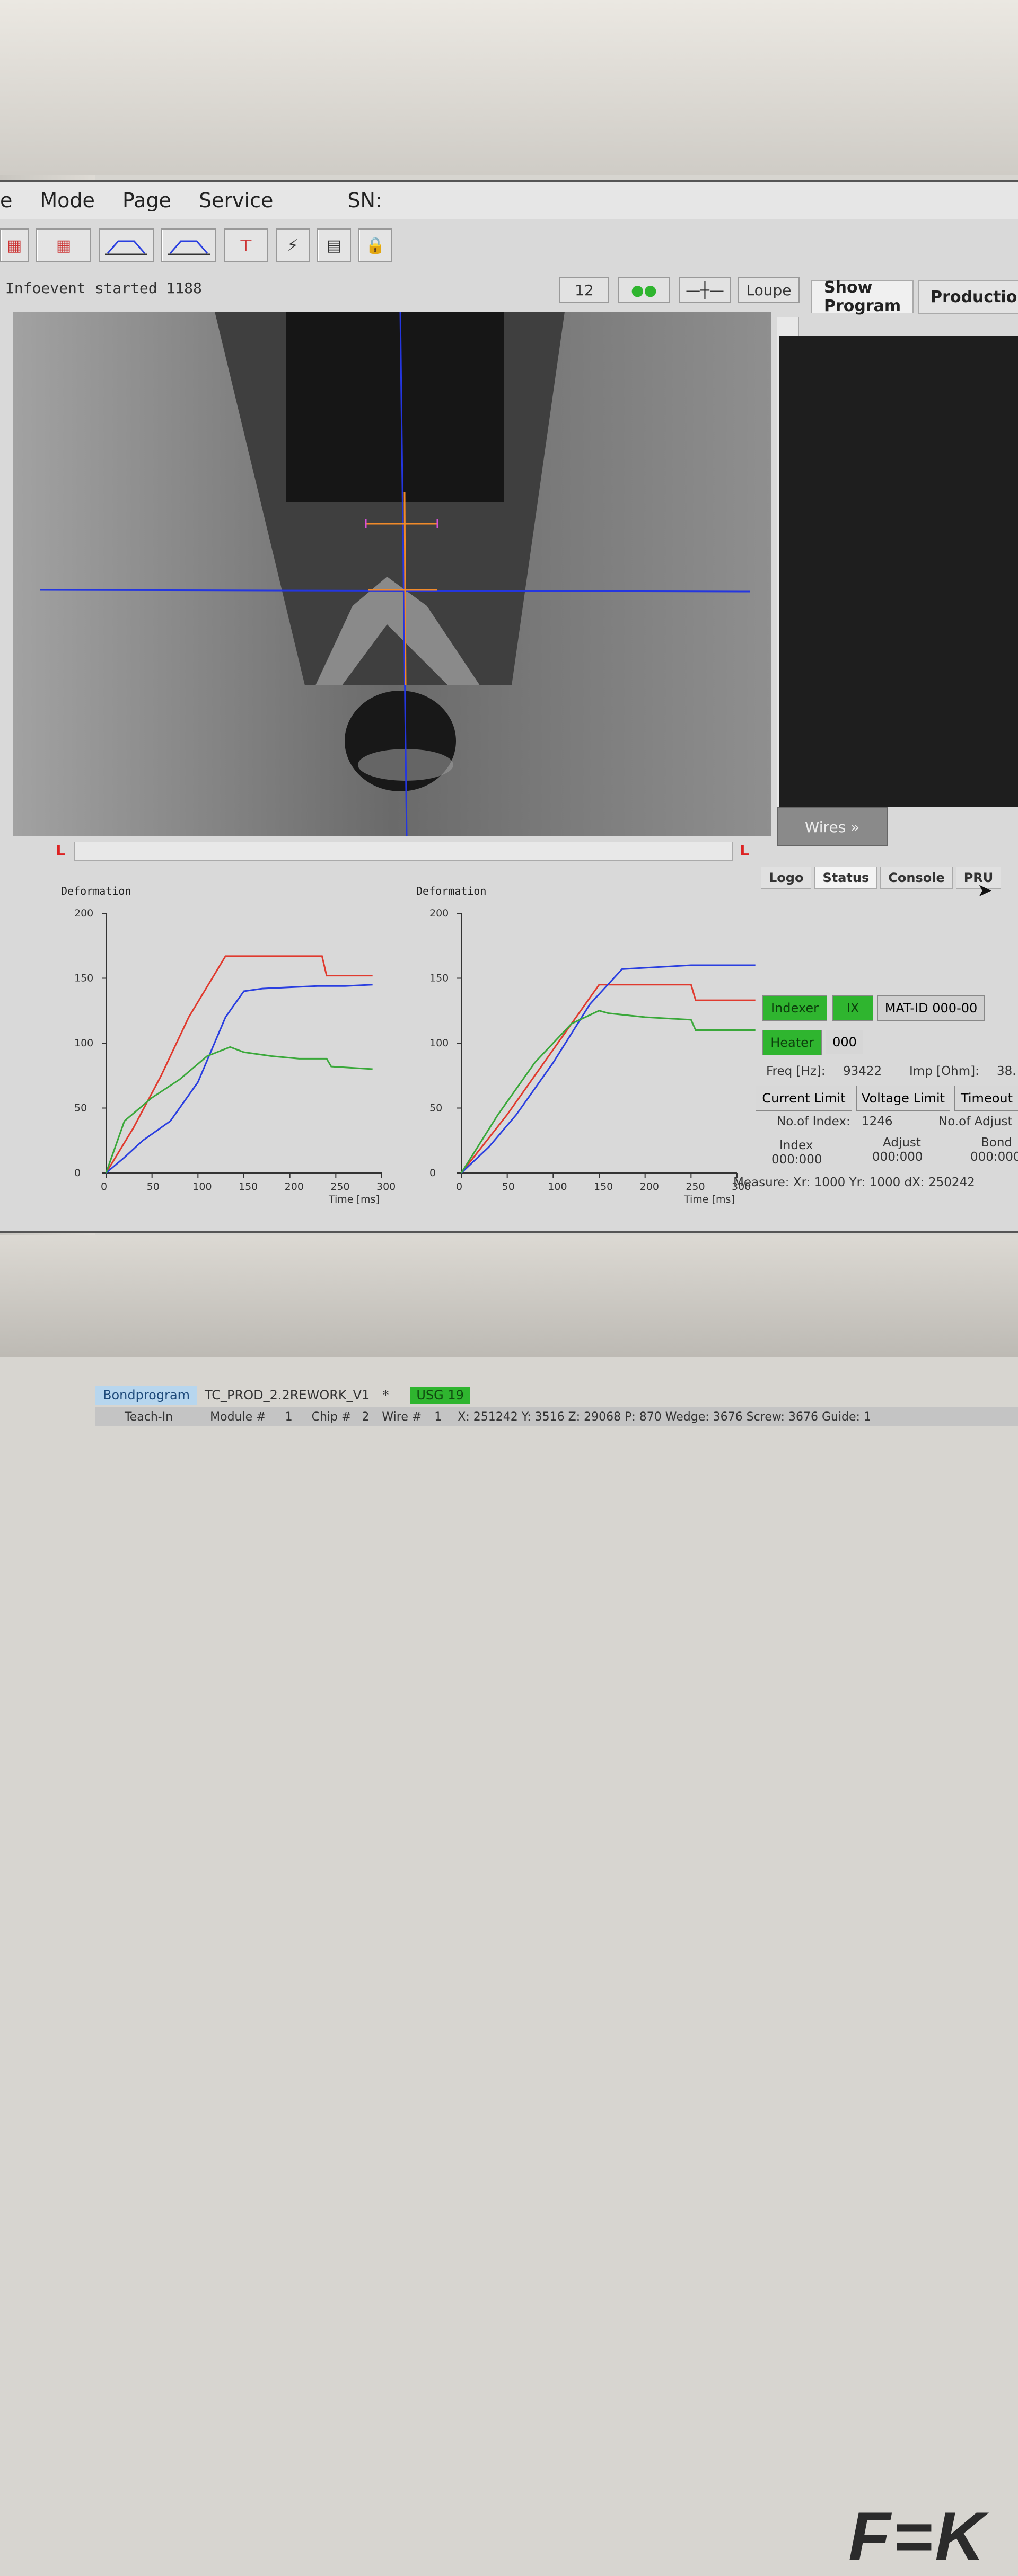 Image resolution: width=1018 pixels, height=2576 pixels. I want to click on toolbar-profile-1-button, so click(126, 245).